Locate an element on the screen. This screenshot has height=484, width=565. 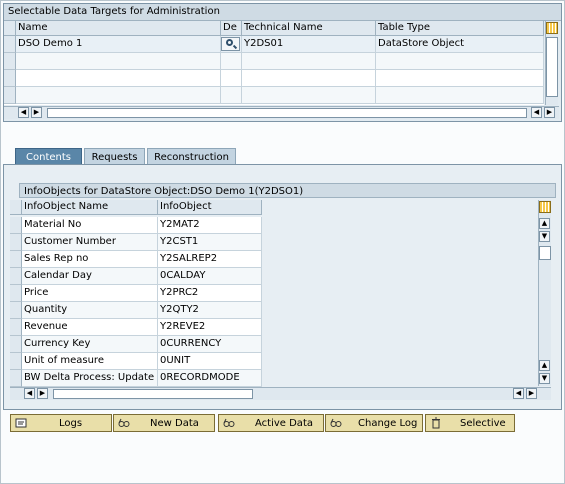
col-header-name: Name is located at coordinates (118, 28).